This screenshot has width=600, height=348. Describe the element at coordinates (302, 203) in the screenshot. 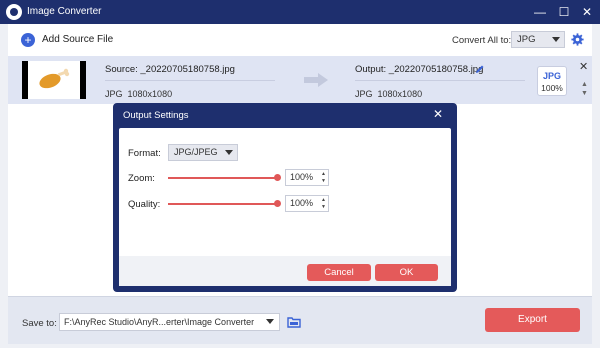

I see `quality-value: 100%` at that location.